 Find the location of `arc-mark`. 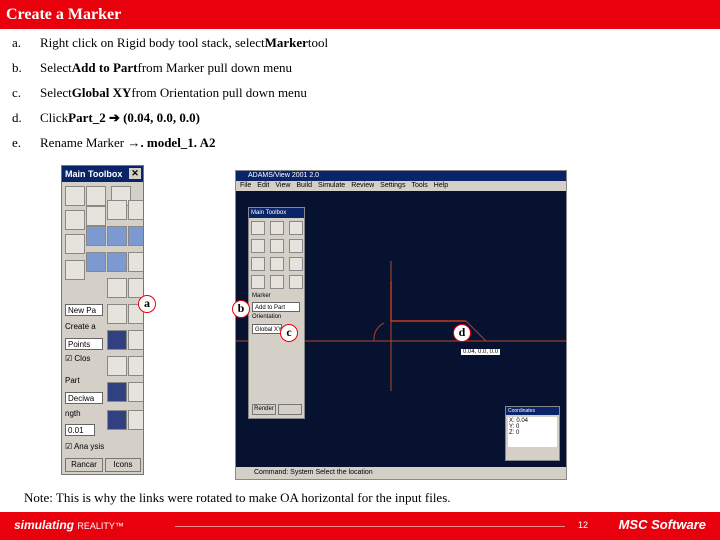

arc-mark is located at coordinates (379, 332).